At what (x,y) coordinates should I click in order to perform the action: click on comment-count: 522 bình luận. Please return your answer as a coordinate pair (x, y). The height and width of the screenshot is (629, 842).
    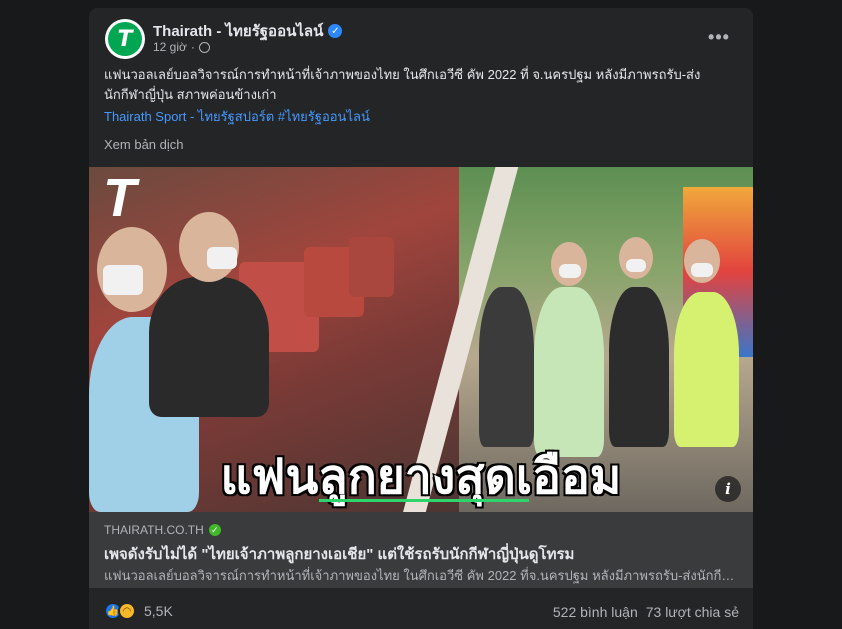
    Looking at the image, I should click on (595, 612).